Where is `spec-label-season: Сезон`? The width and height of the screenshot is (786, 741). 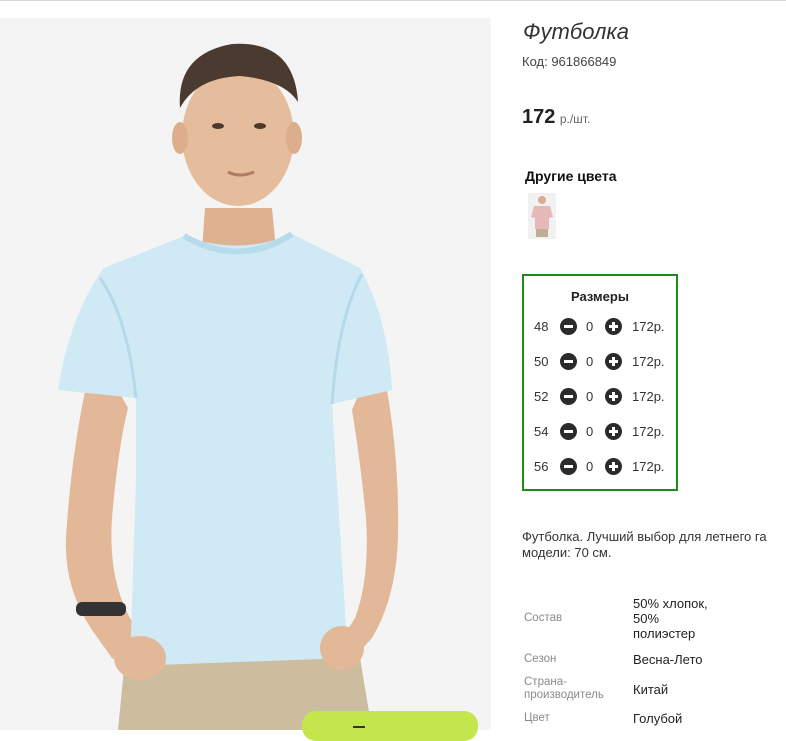 spec-label-season: Сезон is located at coordinates (540, 659).